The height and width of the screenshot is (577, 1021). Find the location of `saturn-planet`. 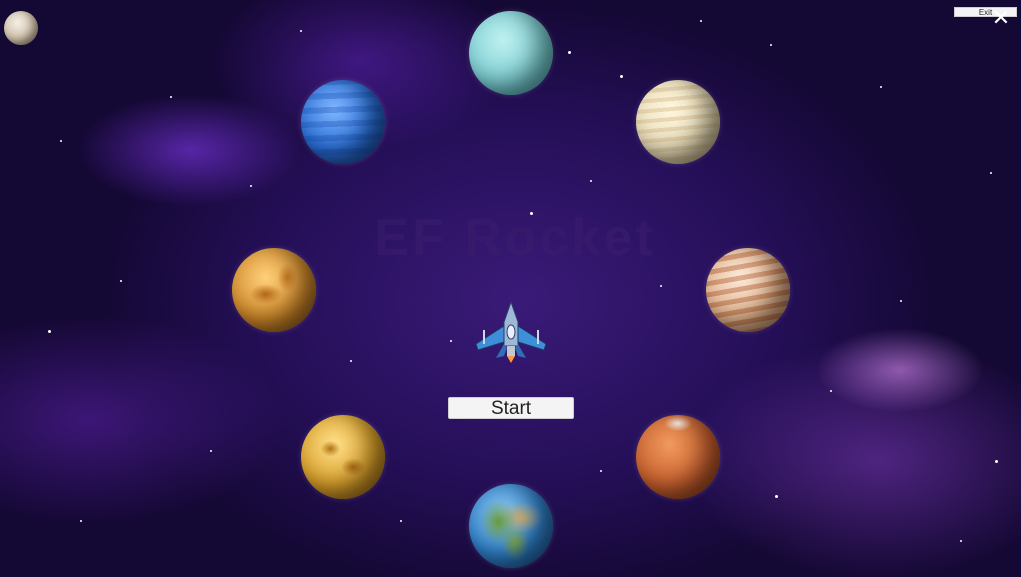

saturn-planet is located at coordinates (678, 122).